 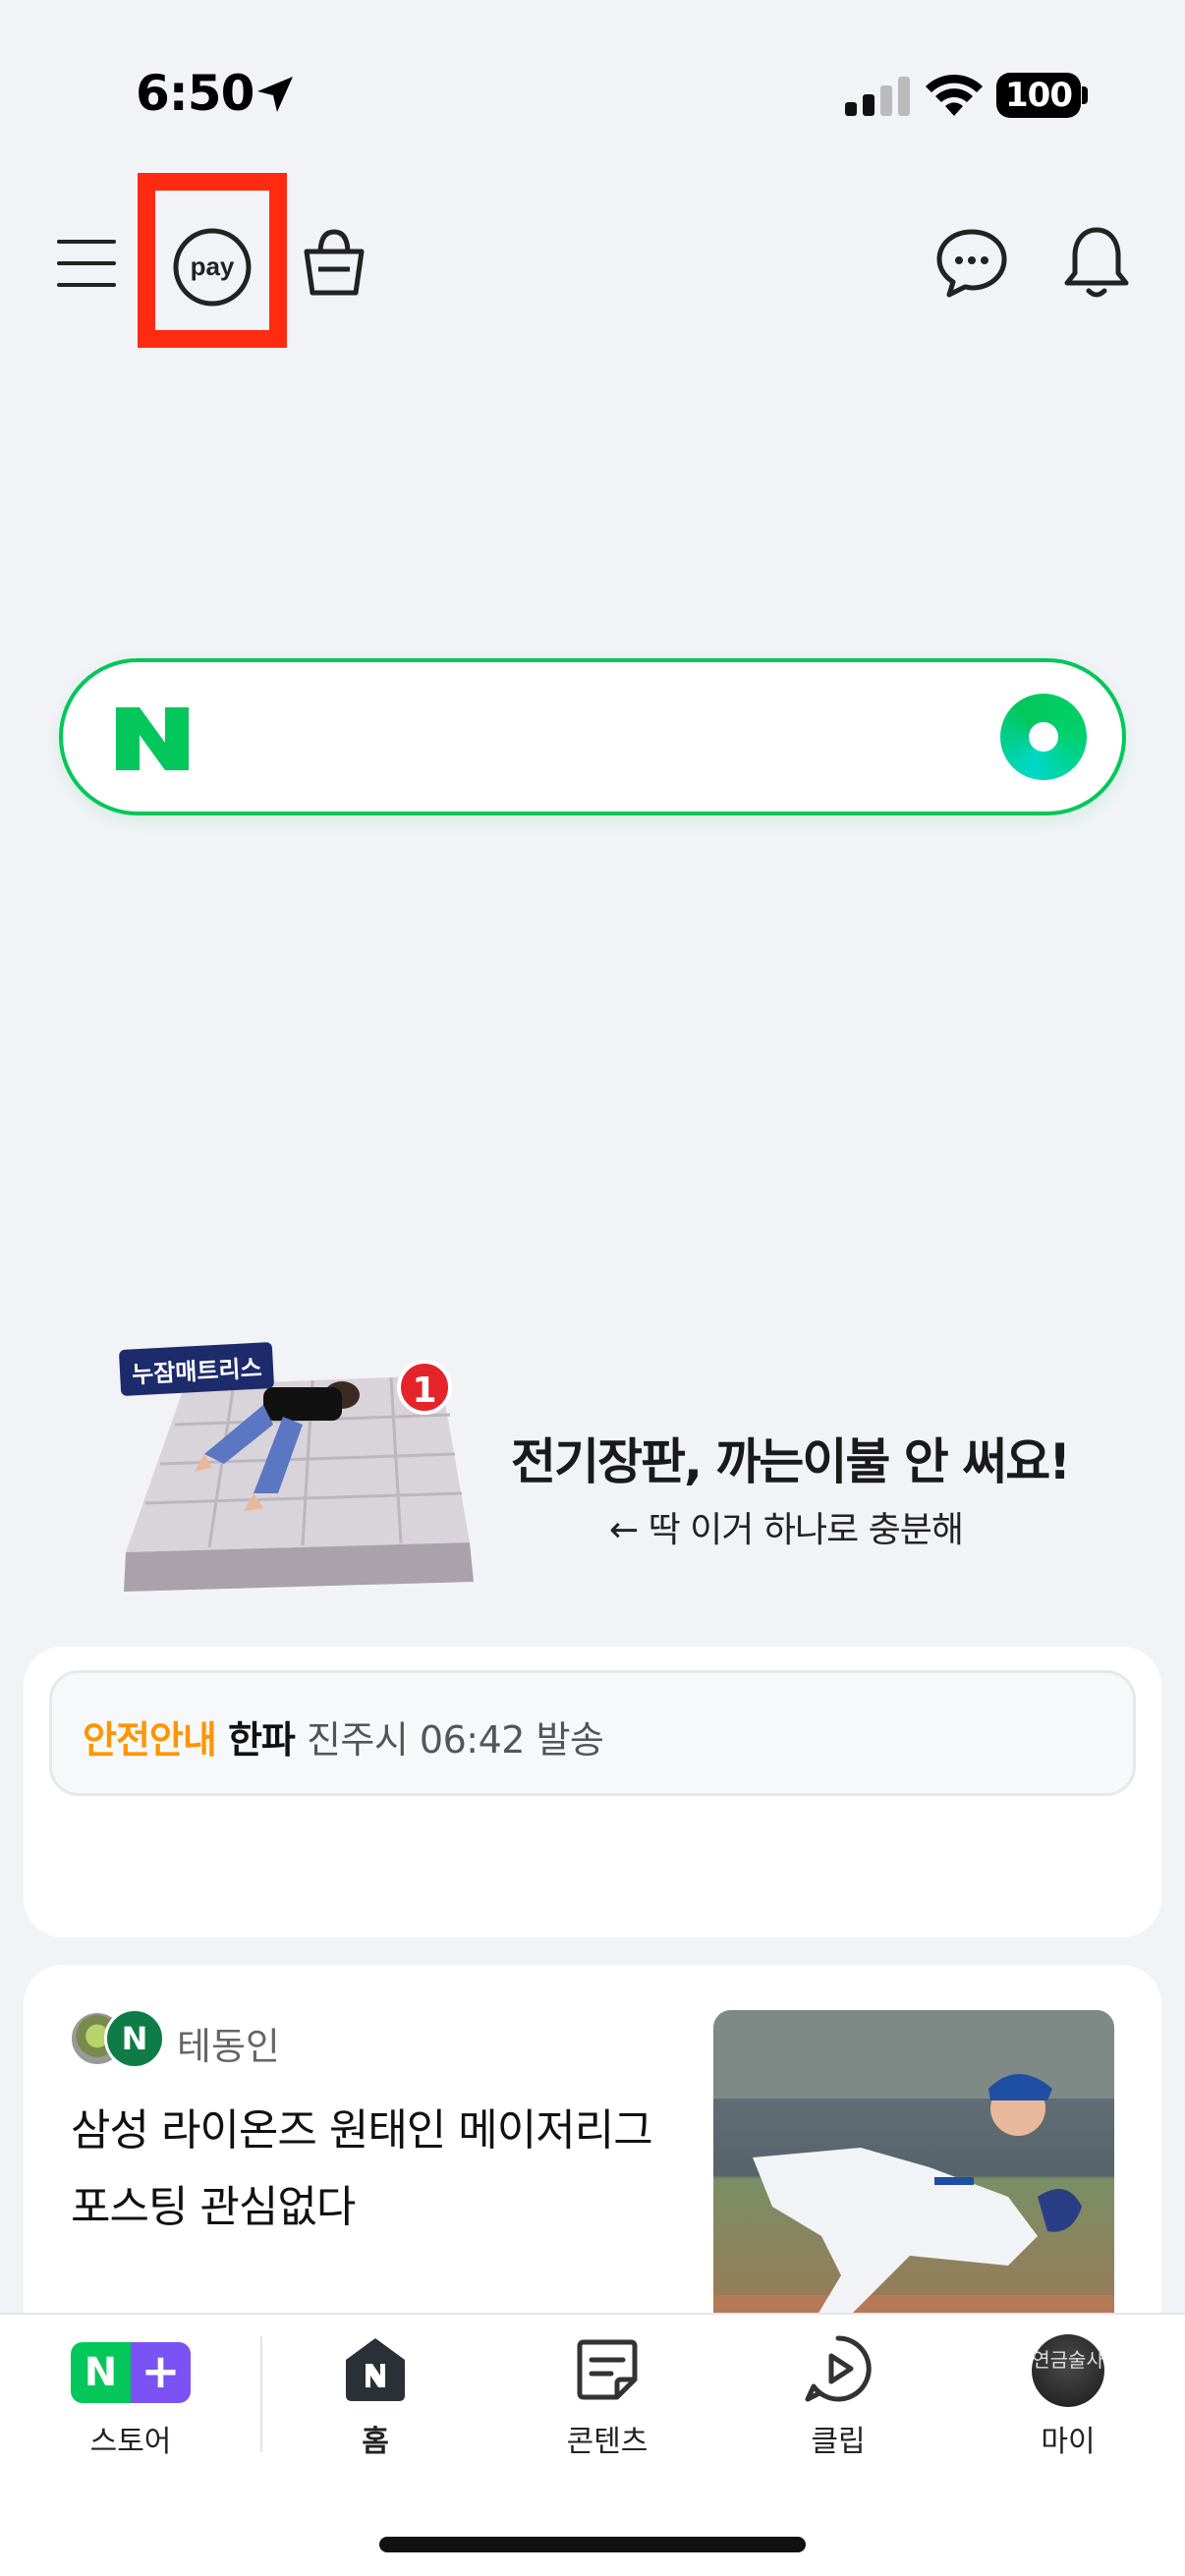 I want to click on search-bar, so click(x=592, y=736).